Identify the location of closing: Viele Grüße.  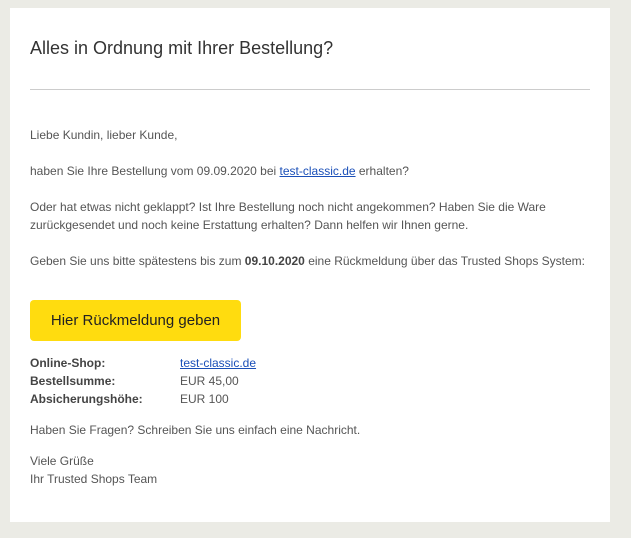
(62, 461).